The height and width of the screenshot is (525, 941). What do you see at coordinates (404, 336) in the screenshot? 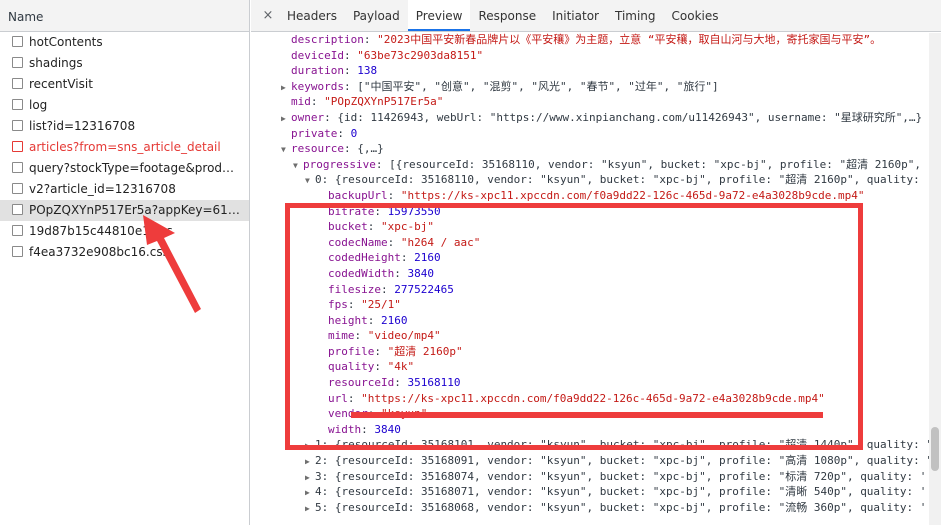
I see `json-string: "video/mp4"` at bounding box center [404, 336].